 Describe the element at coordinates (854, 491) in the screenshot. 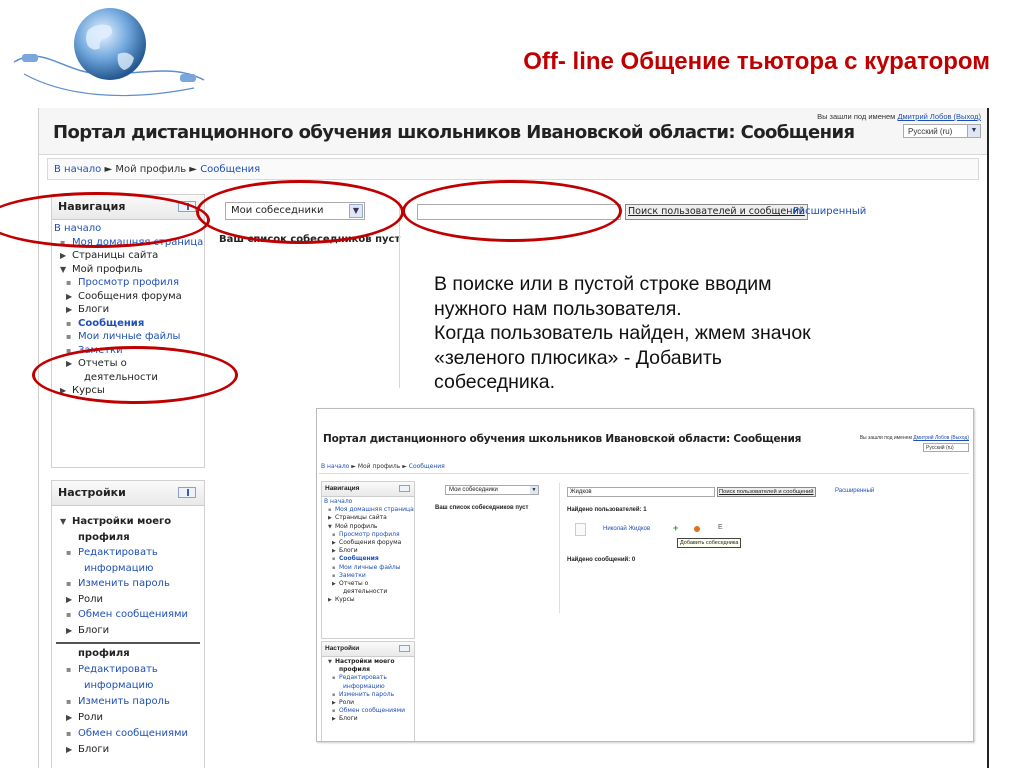

I see `inner-advanced-link: Расширенный` at that location.